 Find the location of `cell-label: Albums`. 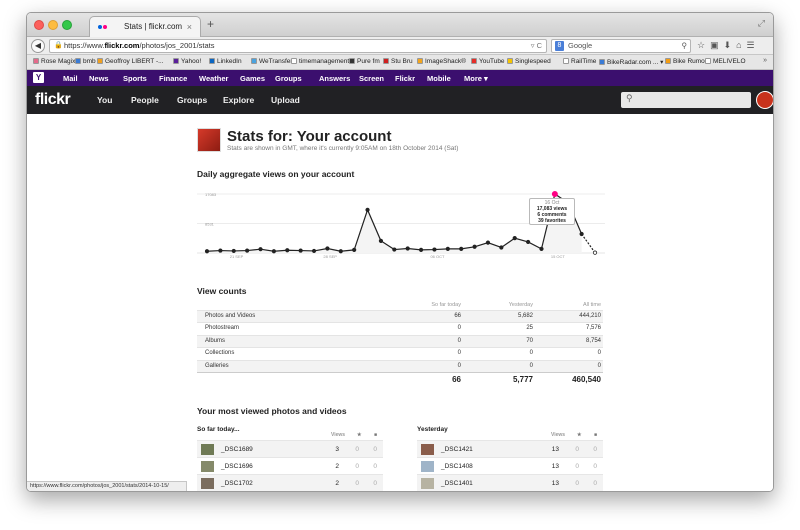

cell-label: Albums is located at coordinates (215, 341).